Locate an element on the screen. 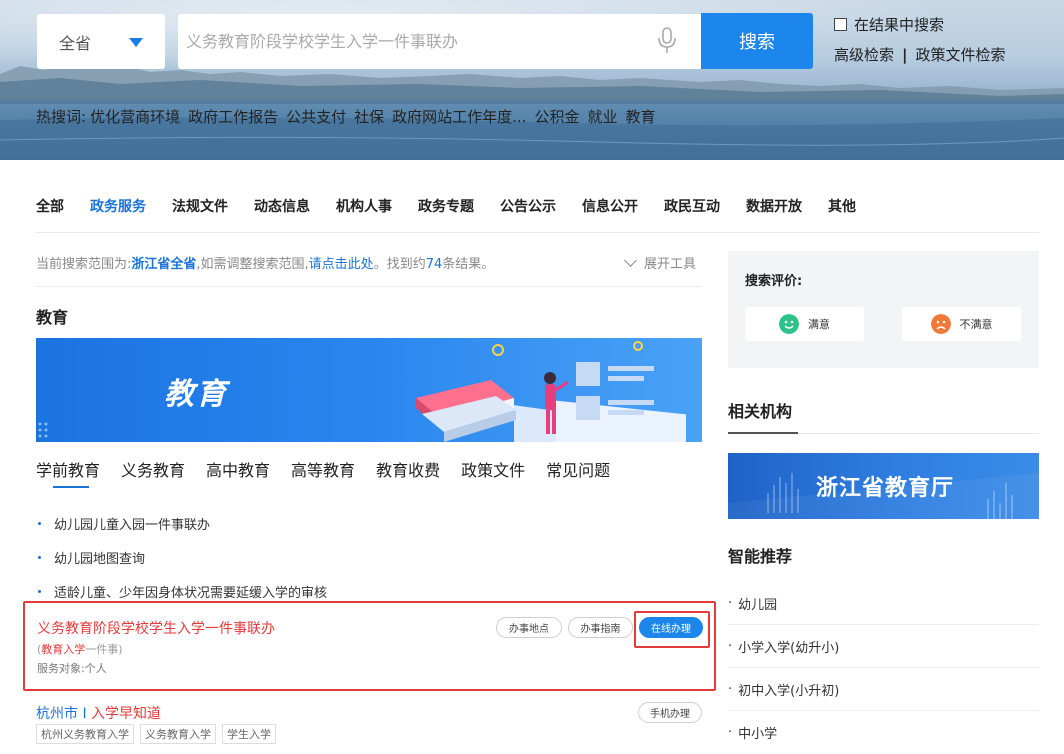 The image size is (1064, 754). guide-button: 办事指南 is located at coordinates (600, 627).